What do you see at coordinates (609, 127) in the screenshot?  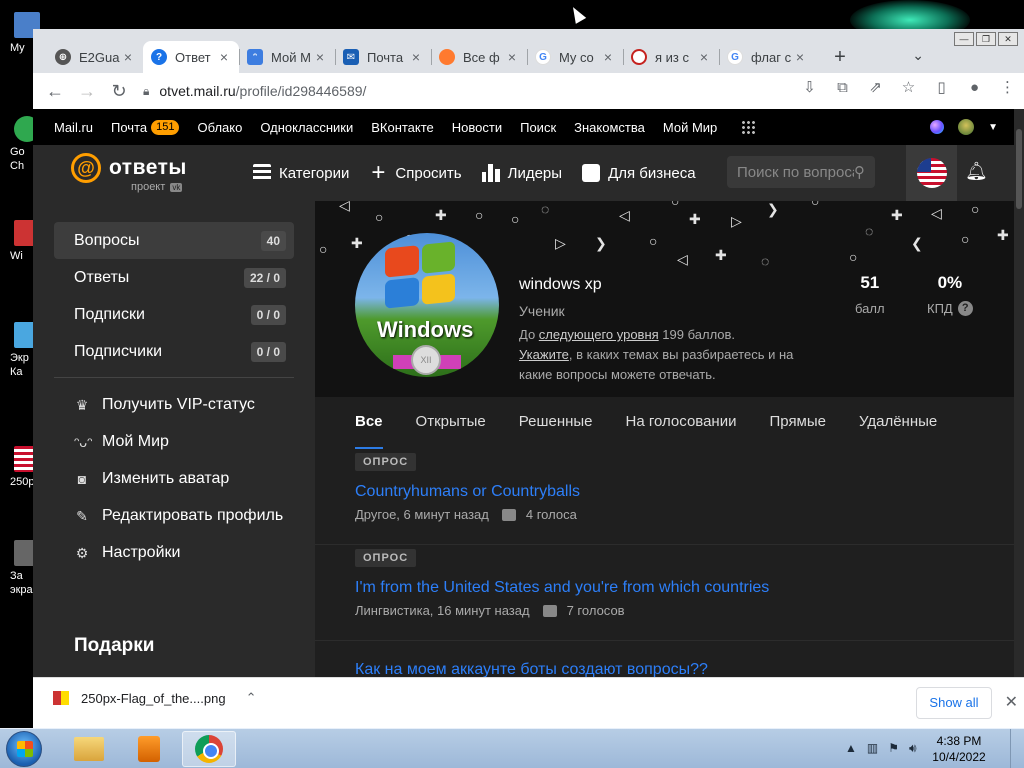 I see `portal-link-dating: Знакомства` at bounding box center [609, 127].